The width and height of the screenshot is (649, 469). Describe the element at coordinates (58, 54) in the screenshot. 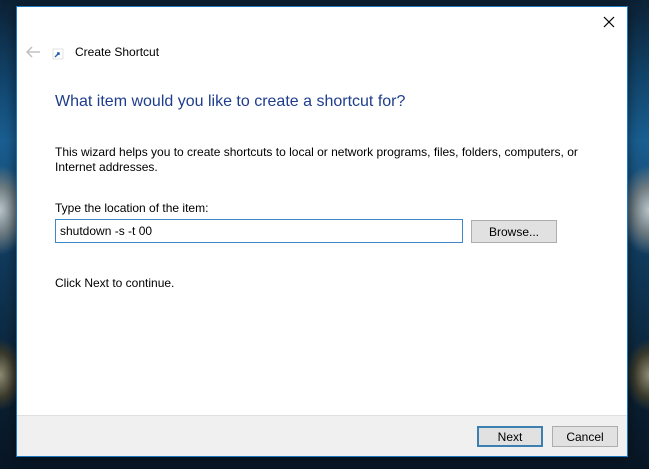

I see `shortcut-icon` at that location.